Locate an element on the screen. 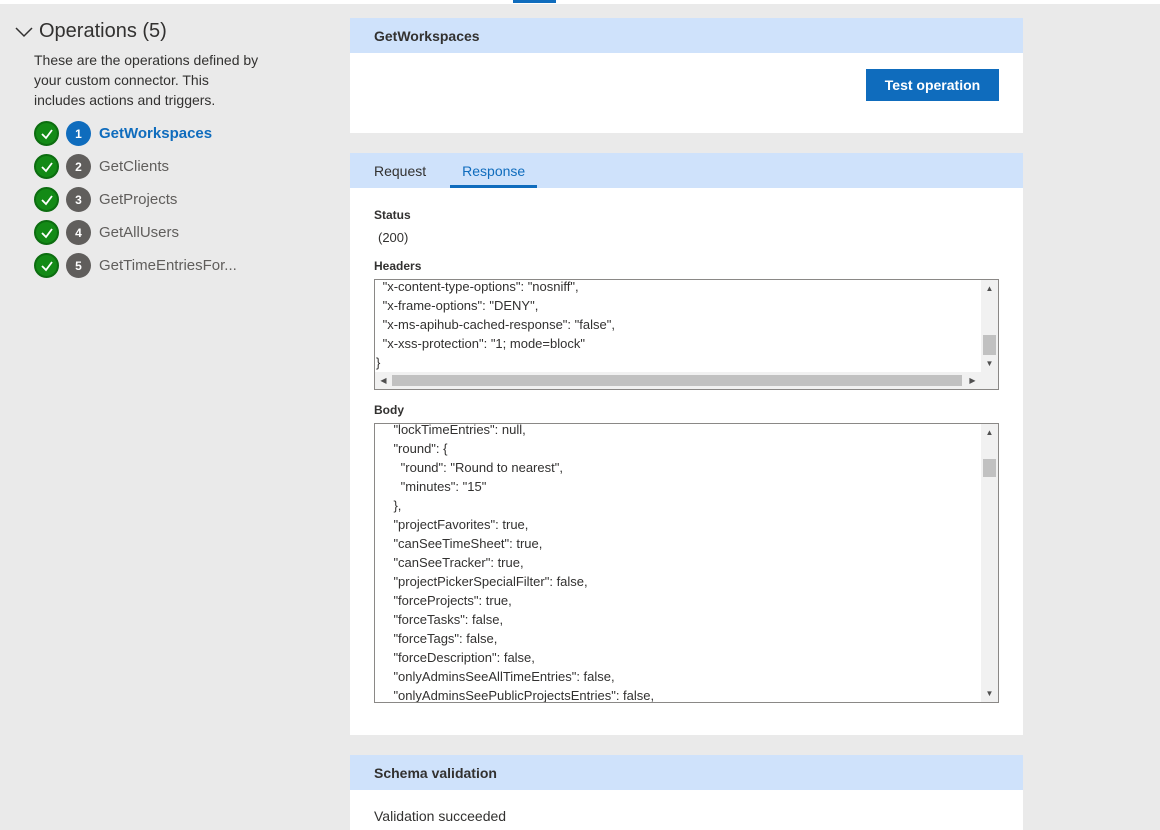  body-line: "minutes": "15" is located at coordinates (433, 486).